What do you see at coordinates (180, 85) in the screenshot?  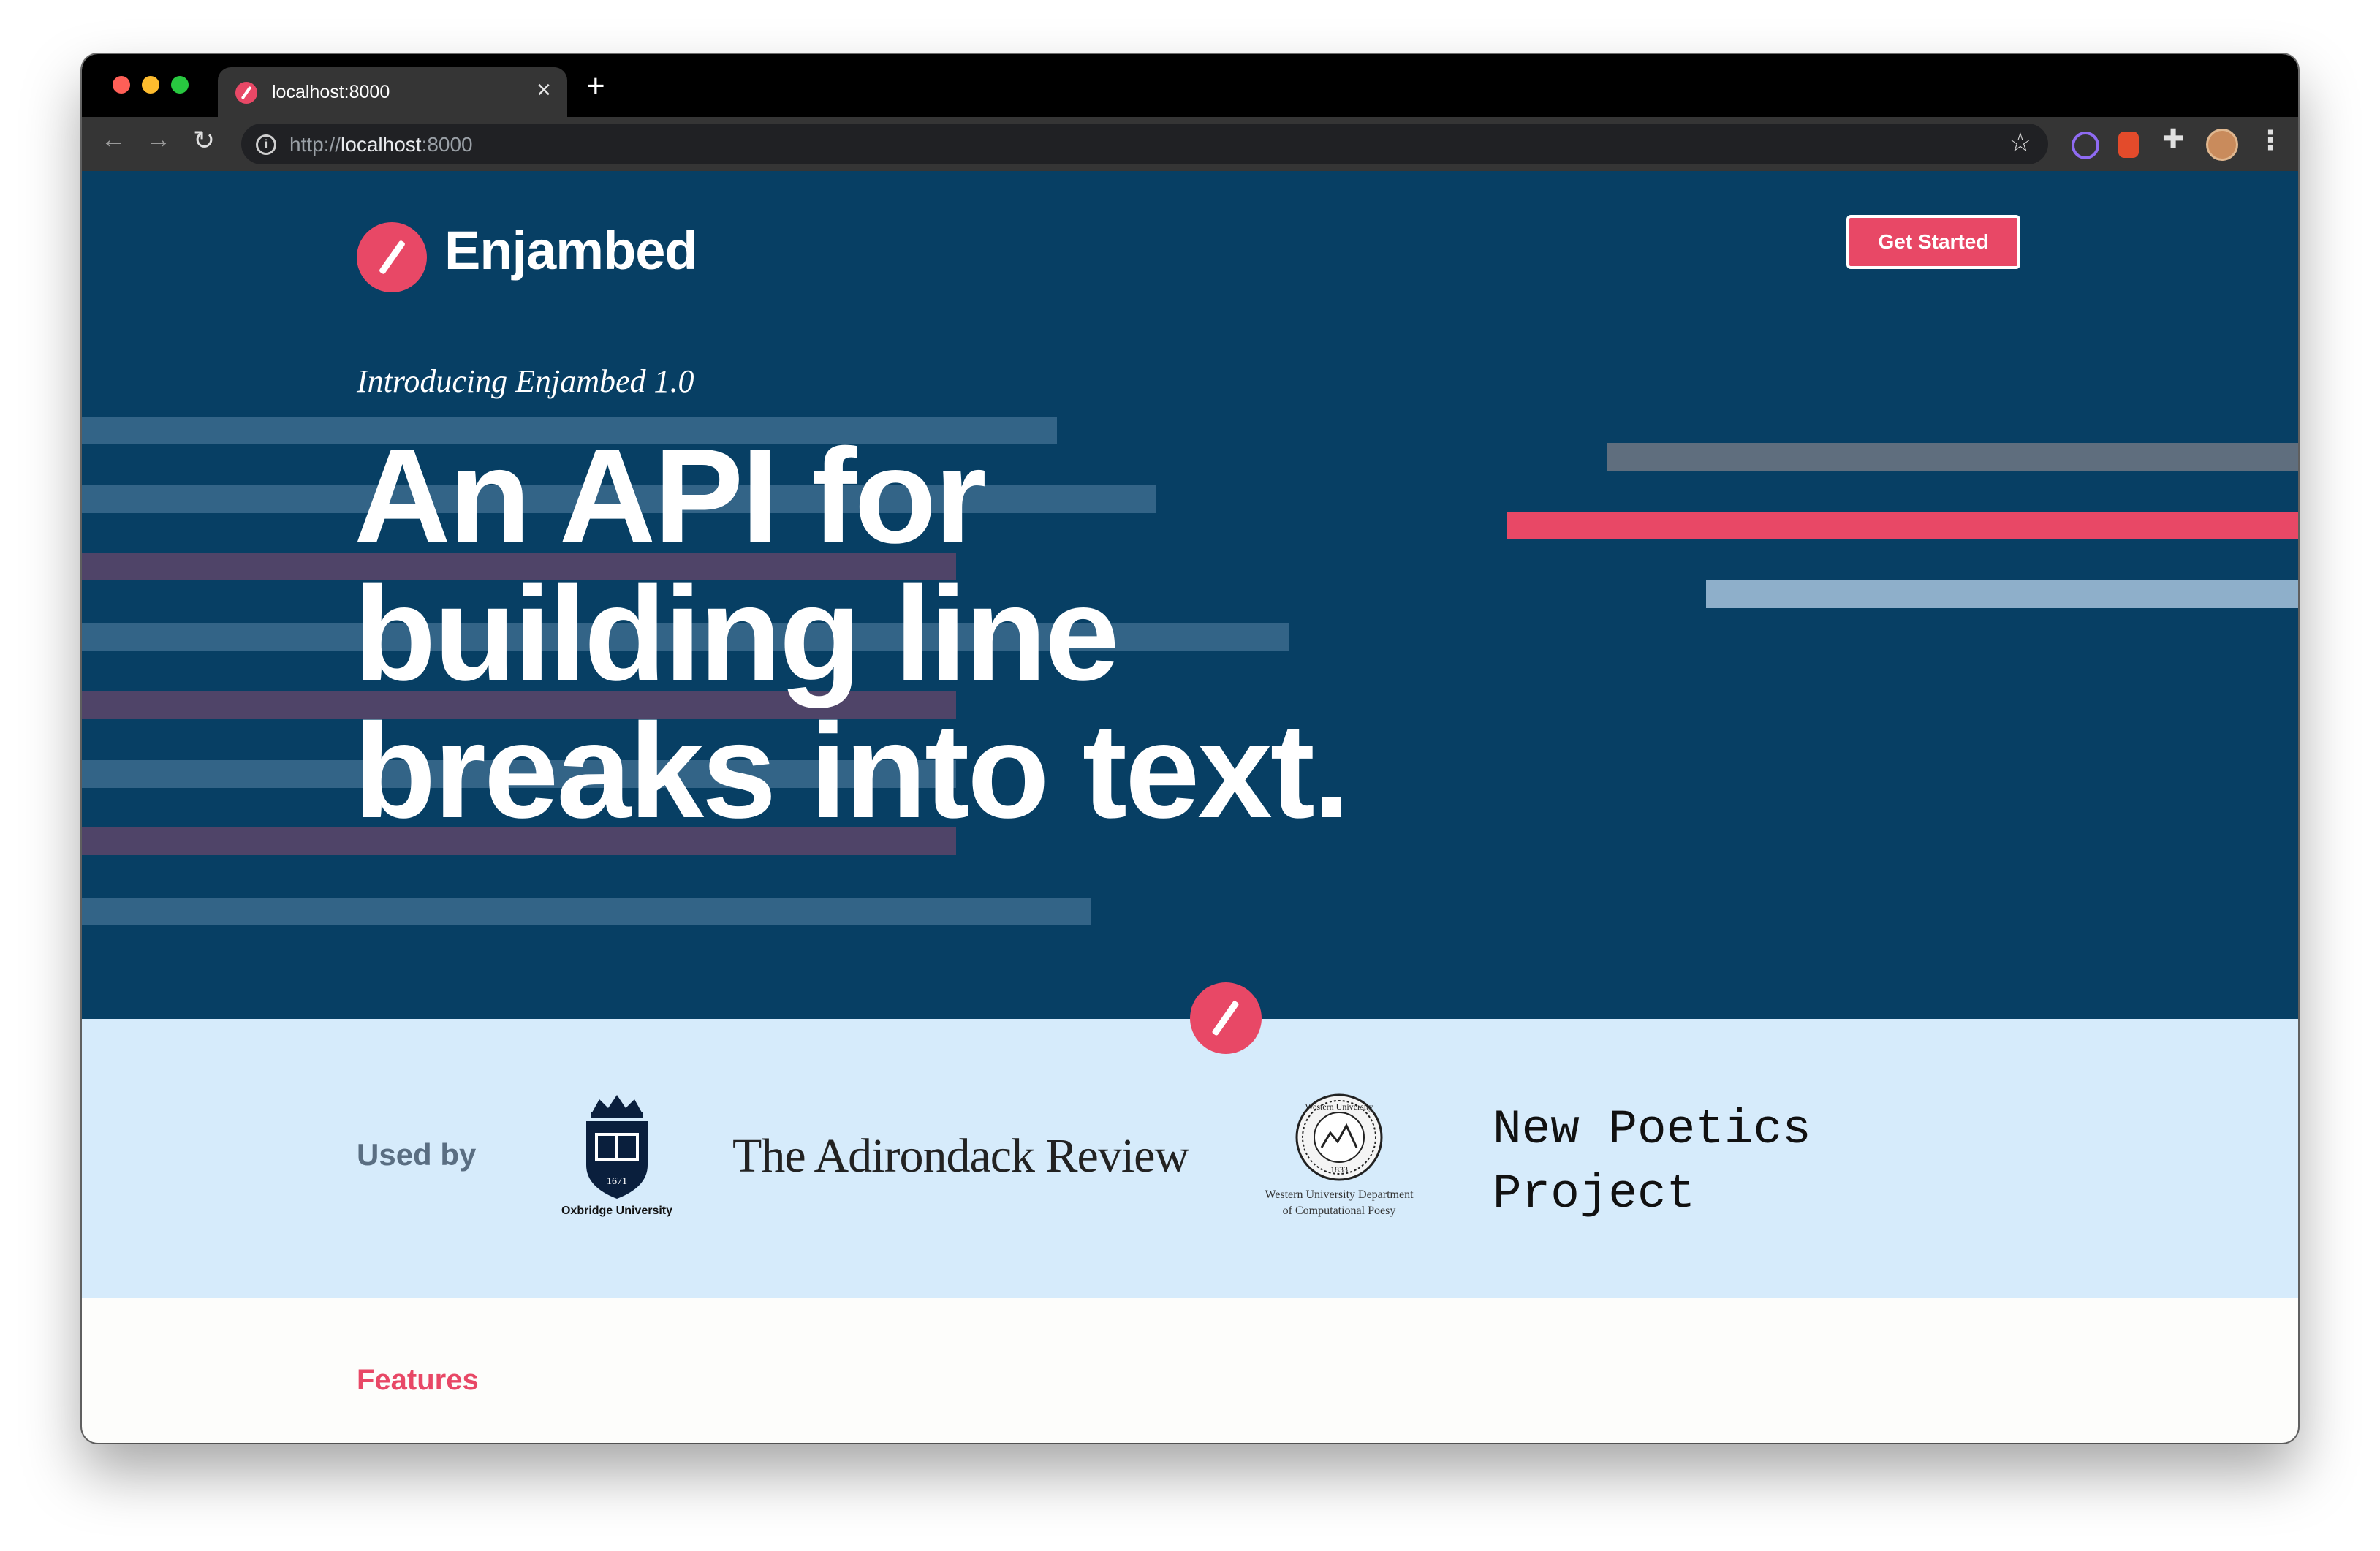 I see `maximize-window-button` at bounding box center [180, 85].